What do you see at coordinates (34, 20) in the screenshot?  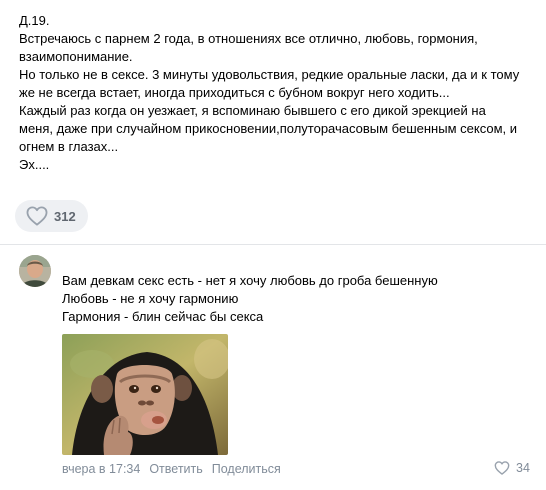 I see `post-text-line: Д.19.` at bounding box center [34, 20].